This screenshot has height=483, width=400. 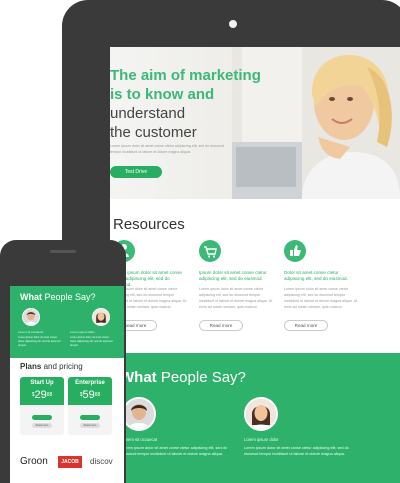 I want to click on cart-icon, so click(x=210, y=251).